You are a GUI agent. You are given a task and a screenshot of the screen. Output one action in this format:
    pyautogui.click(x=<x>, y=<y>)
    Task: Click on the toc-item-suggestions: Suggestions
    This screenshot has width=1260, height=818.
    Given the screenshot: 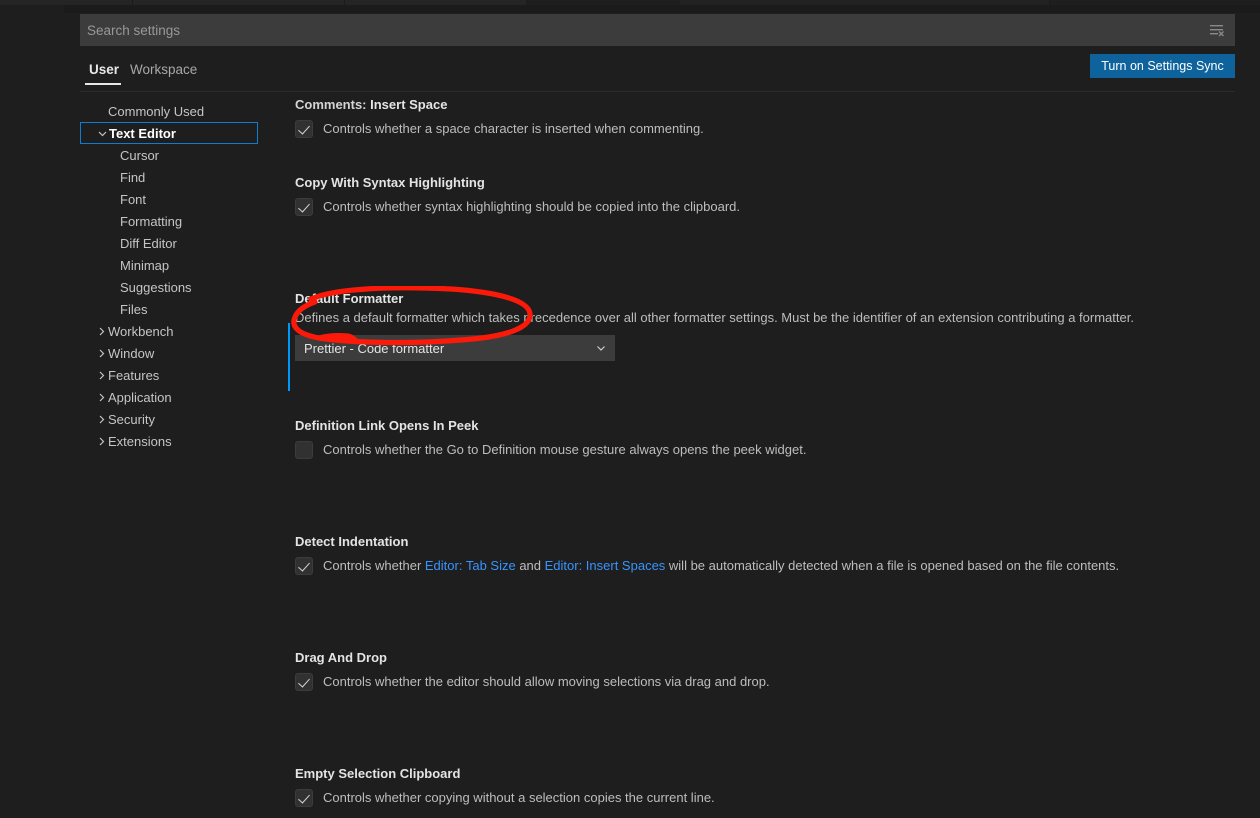 What is the action you would take?
    pyautogui.click(x=169, y=287)
    